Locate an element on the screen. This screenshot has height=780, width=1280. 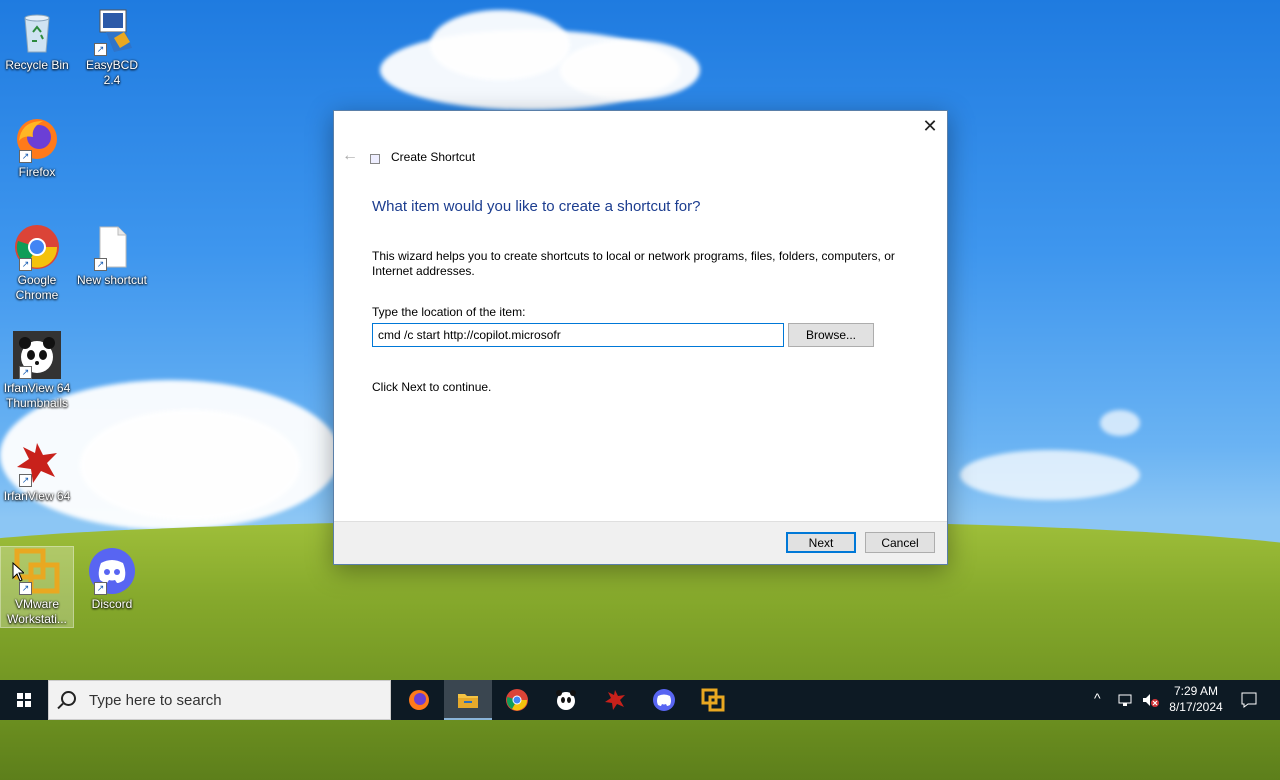
desktop-icon-irfanview-thumbnails: ↗ IrfanView 64 Thumbnails is located at coordinates (37, 371).